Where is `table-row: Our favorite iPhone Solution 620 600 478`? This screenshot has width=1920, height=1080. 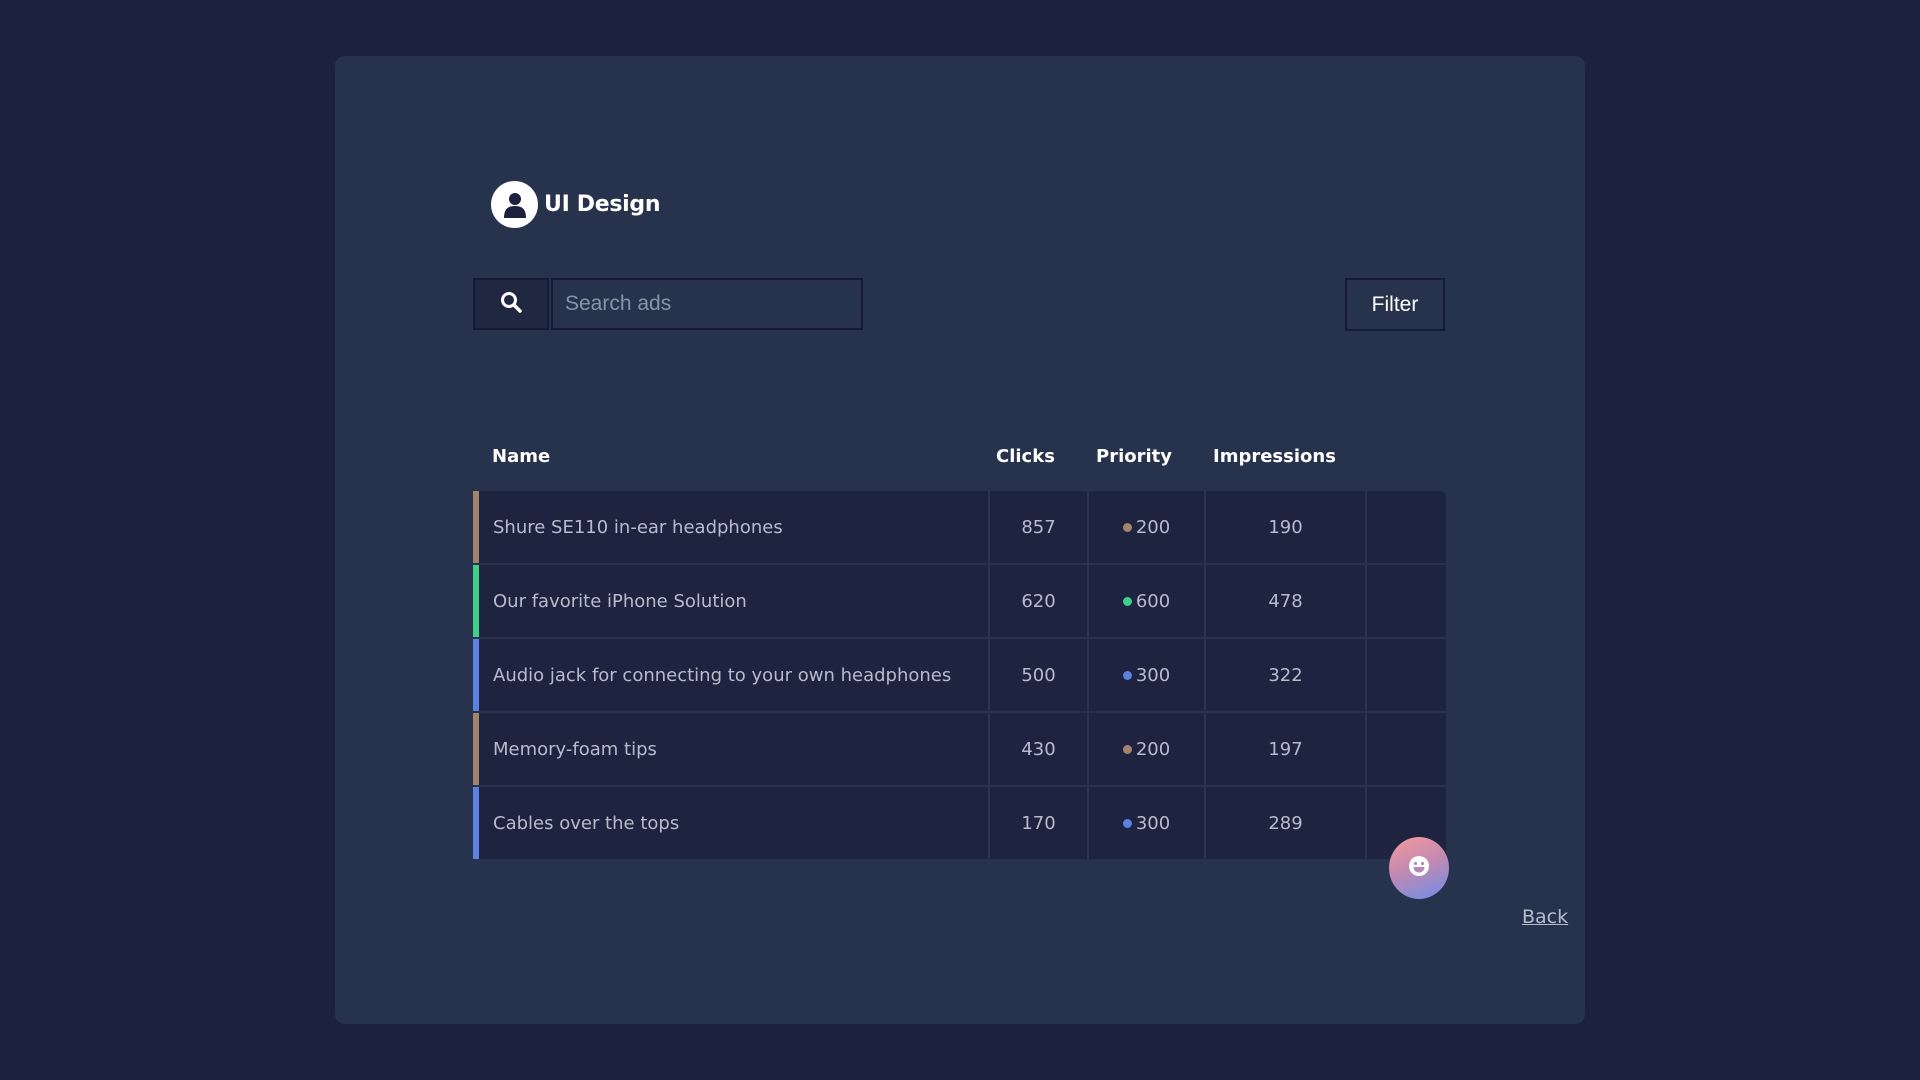
table-row: Our favorite iPhone Solution 620 600 478 is located at coordinates (959, 601).